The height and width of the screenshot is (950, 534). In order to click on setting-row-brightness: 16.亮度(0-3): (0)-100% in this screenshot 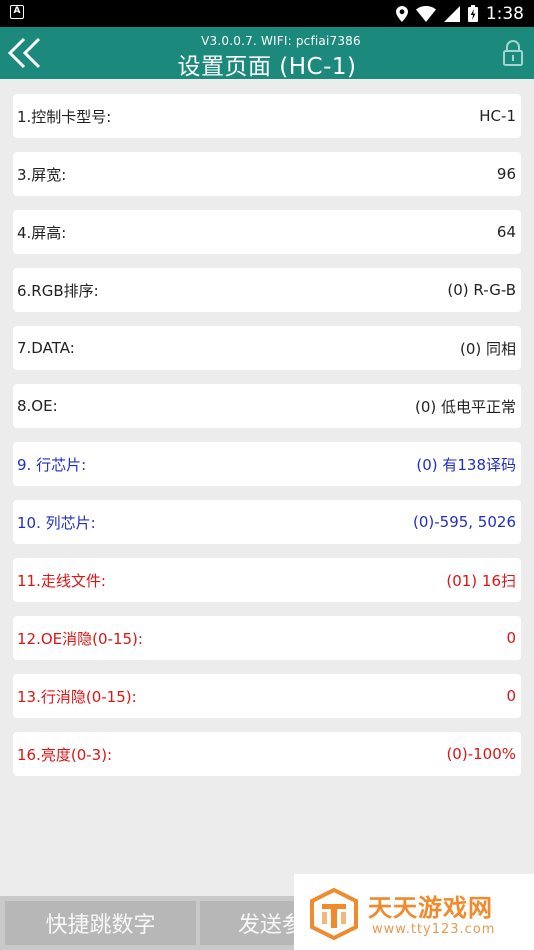, I will do `click(267, 754)`.